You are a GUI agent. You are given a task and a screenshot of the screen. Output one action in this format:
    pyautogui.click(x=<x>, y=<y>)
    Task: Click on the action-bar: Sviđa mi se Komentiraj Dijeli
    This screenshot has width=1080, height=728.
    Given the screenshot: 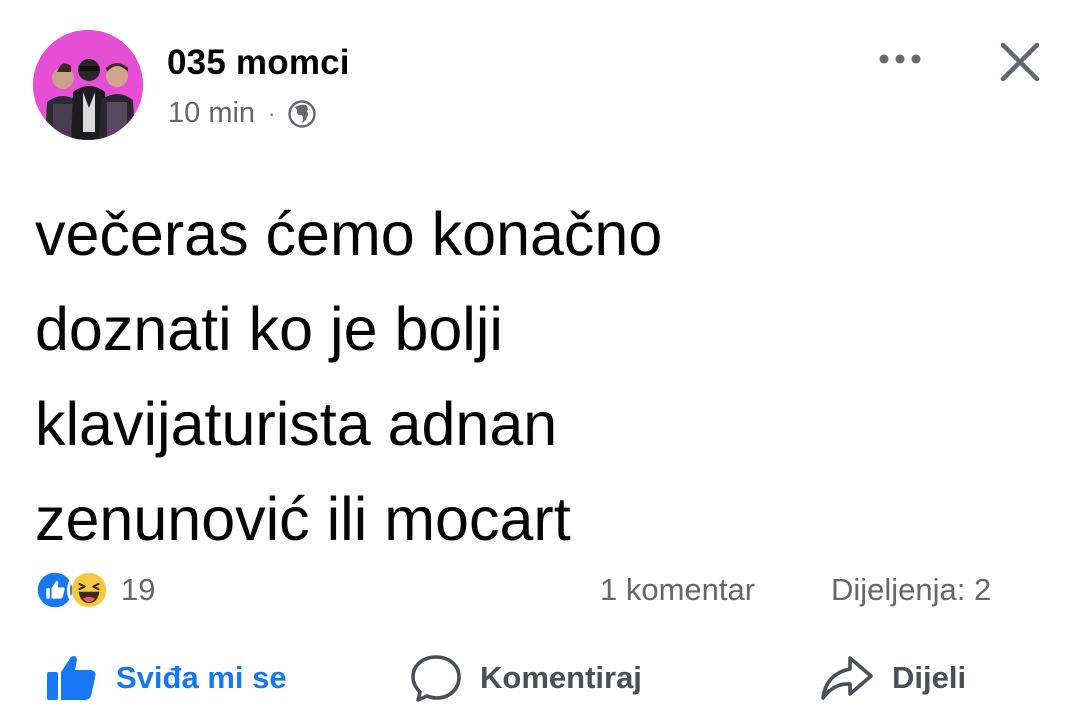 What is the action you would take?
    pyautogui.click(x=540, y=678)
    